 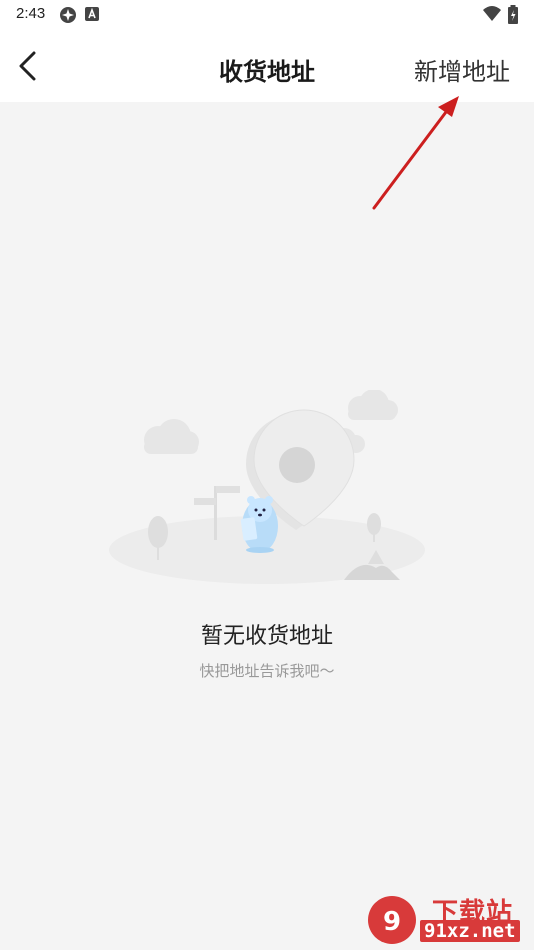 I want to click on svg-text: 9, so click(x=392, y=922).